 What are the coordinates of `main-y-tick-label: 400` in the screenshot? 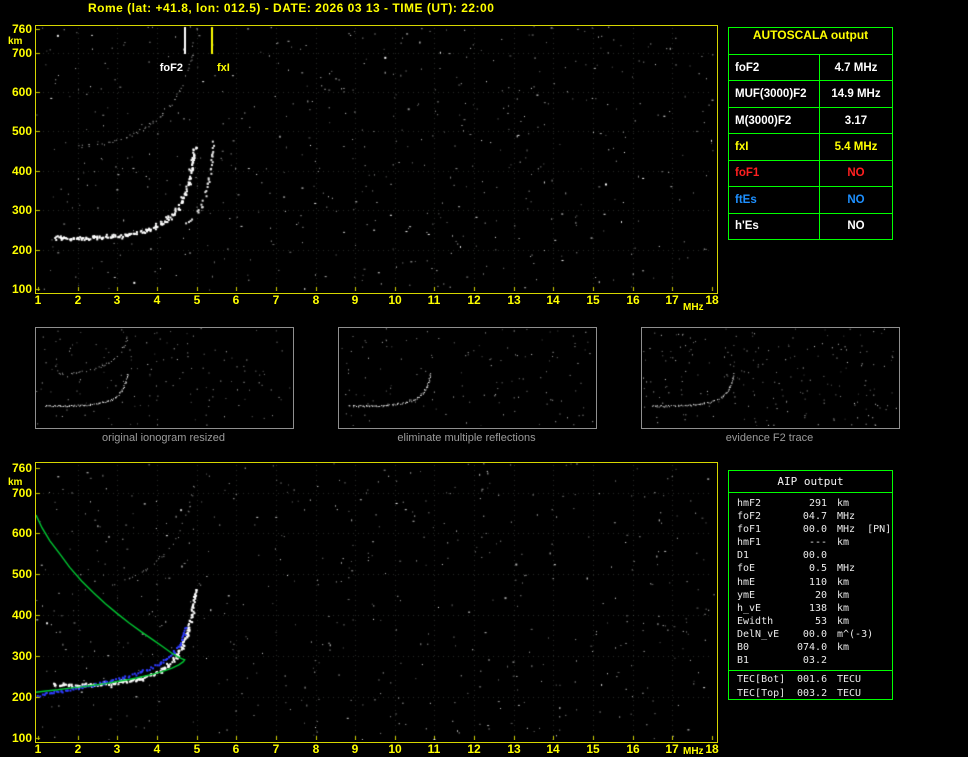 It's located at (21, 171).